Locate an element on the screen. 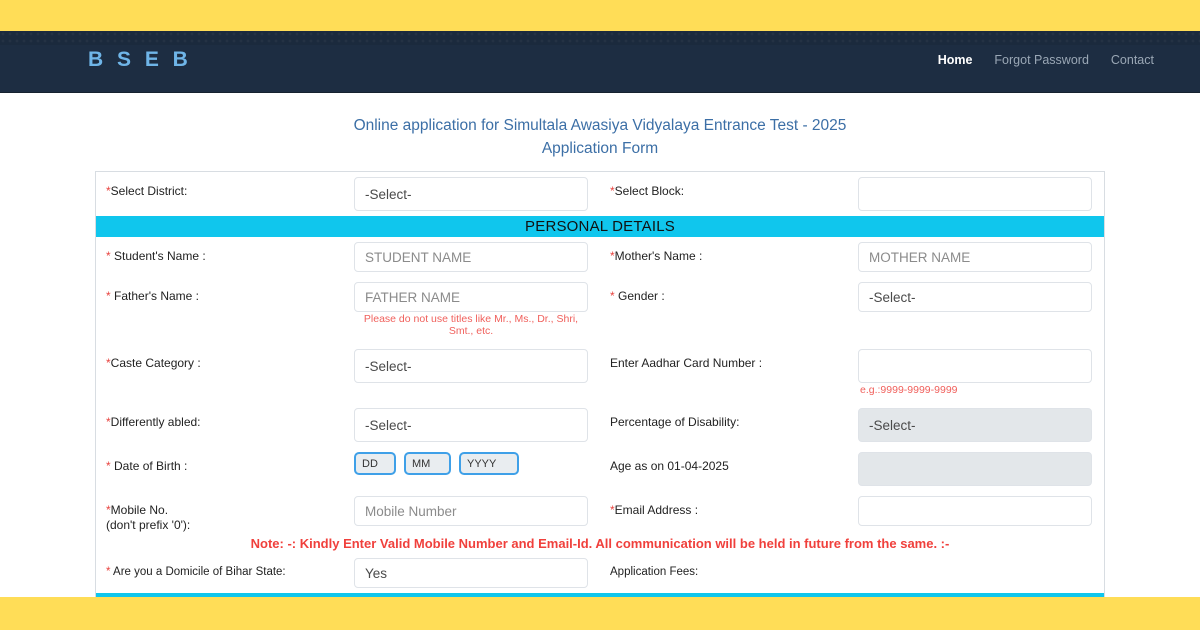  field-group-gender: * Gender : -Select- is located at coordinates (852, 310).